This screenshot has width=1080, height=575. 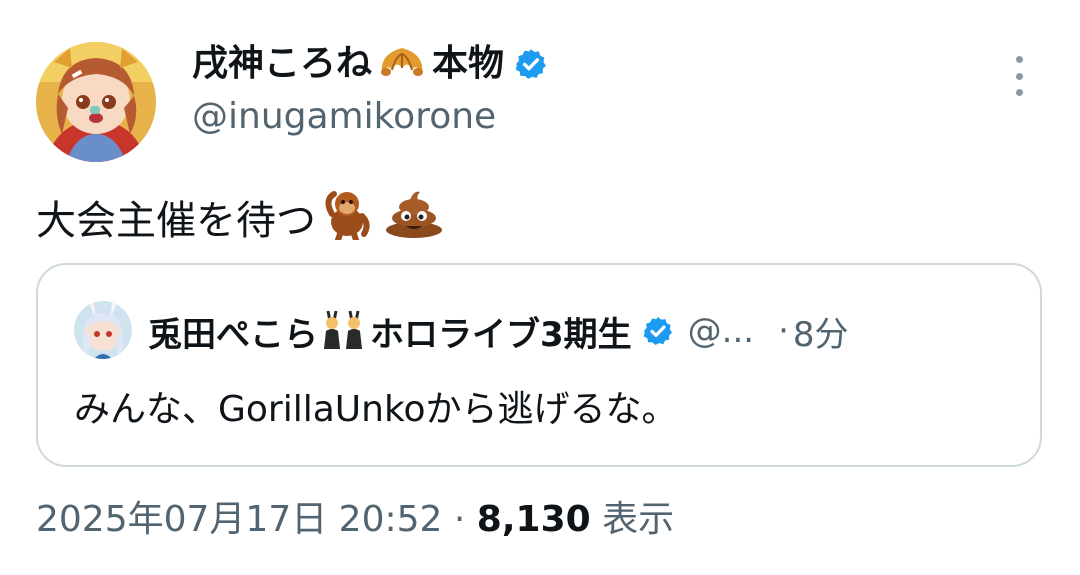 What do you see at coordinates (282, 64) in the screenshot?
I see `author-display-name: 戌神ころね` at bounding box center [282, 64].